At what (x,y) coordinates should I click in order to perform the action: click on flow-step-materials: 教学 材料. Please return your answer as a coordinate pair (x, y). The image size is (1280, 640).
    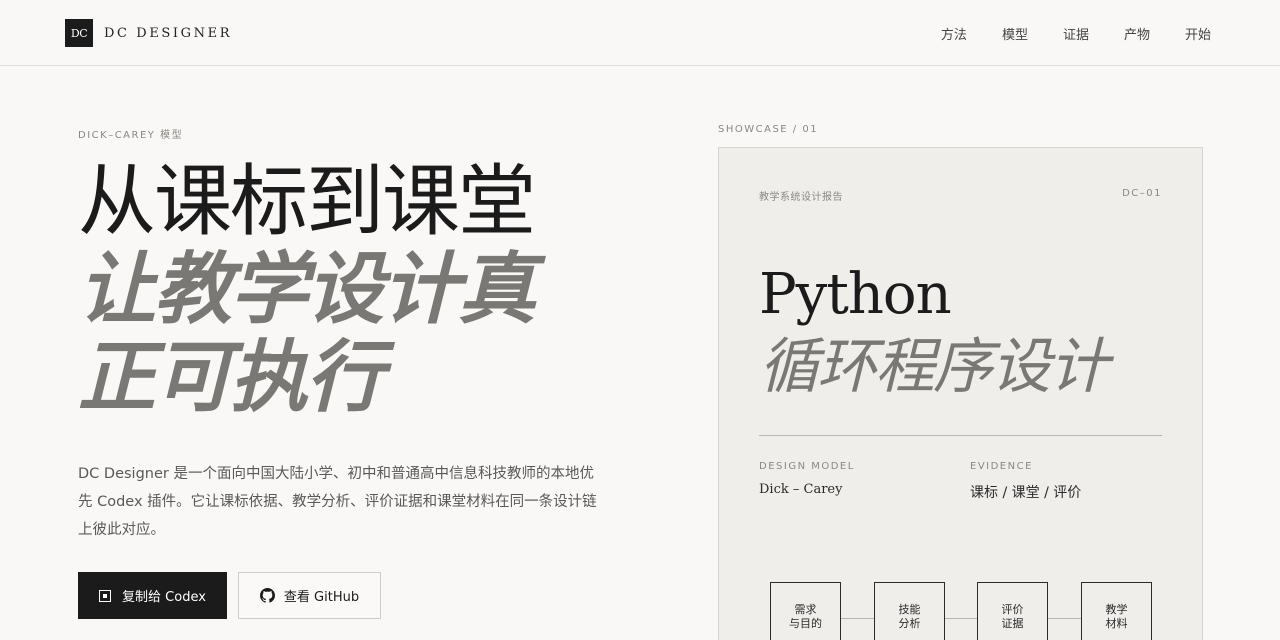
    Looking at the image, I should click on (1116, 611).